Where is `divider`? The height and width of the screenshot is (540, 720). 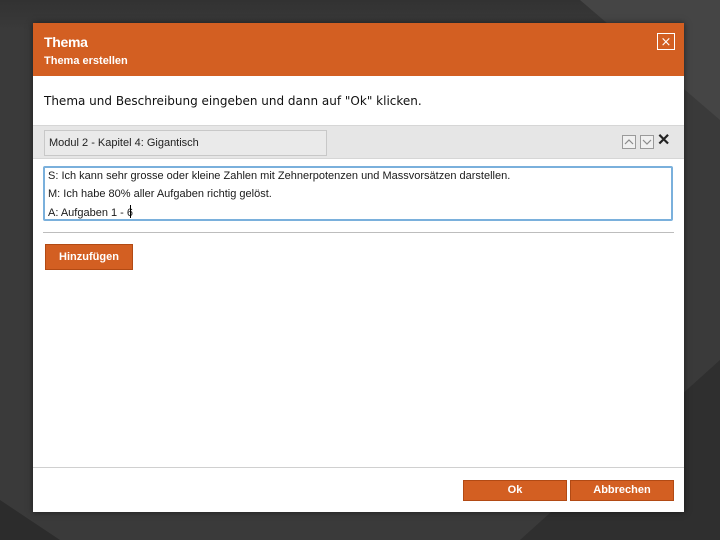
divider is located at coordinates (358, 232).